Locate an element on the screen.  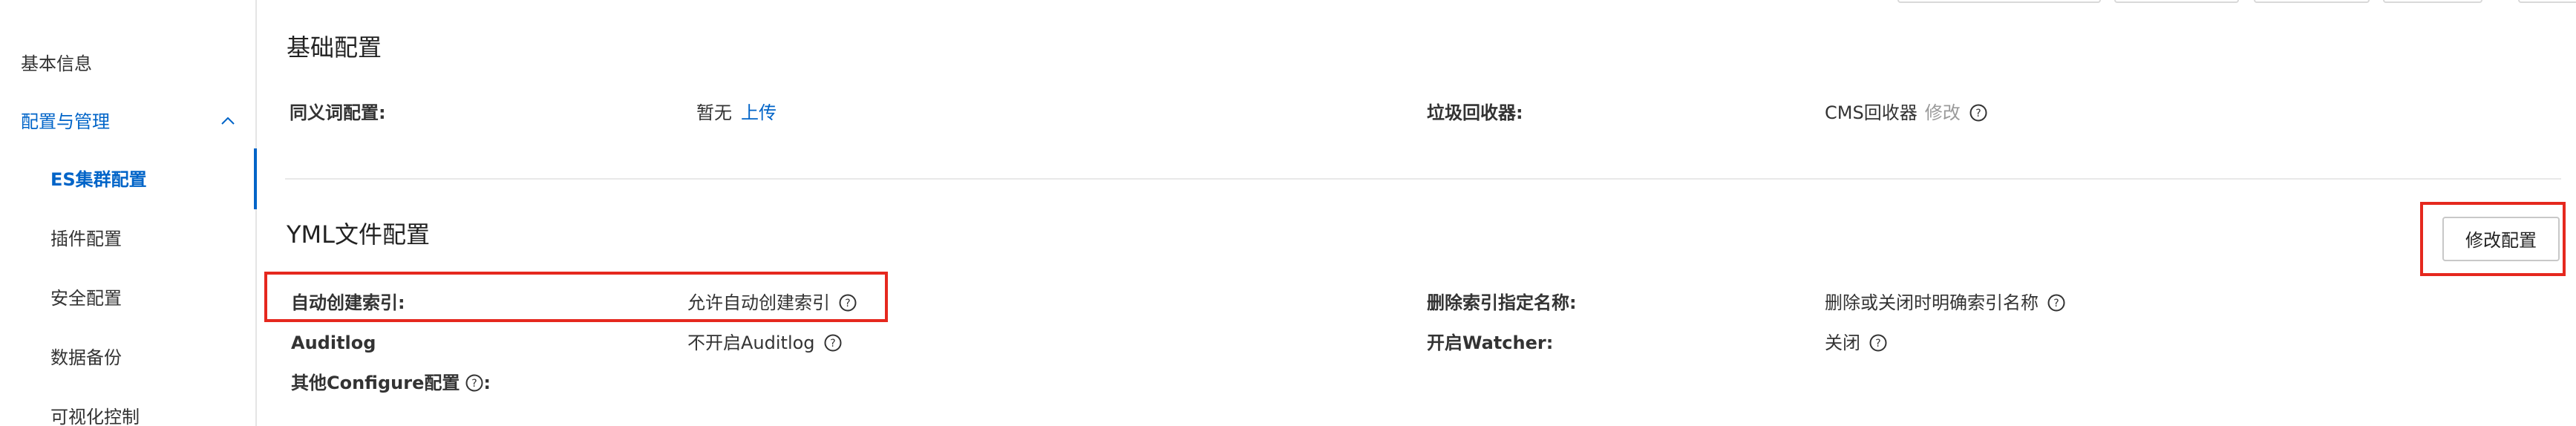
modify-config-button: 修改配置 is located at coordinates (2501, 239).